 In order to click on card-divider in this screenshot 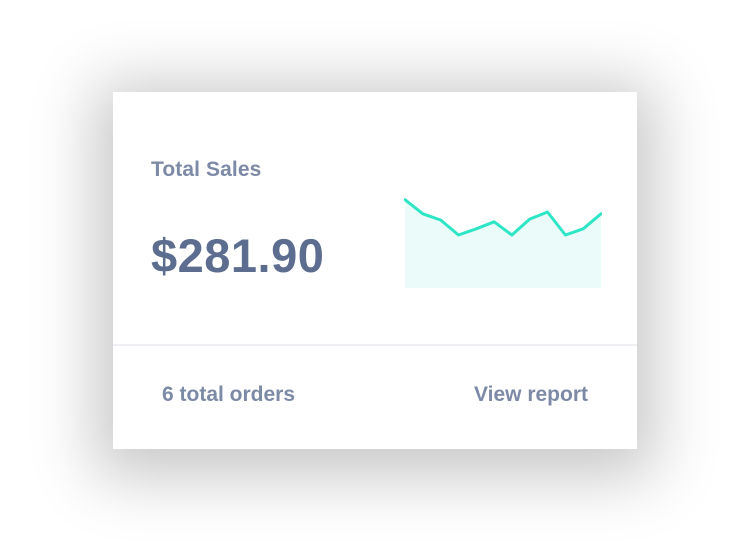, I will do `click(375, 345)`.